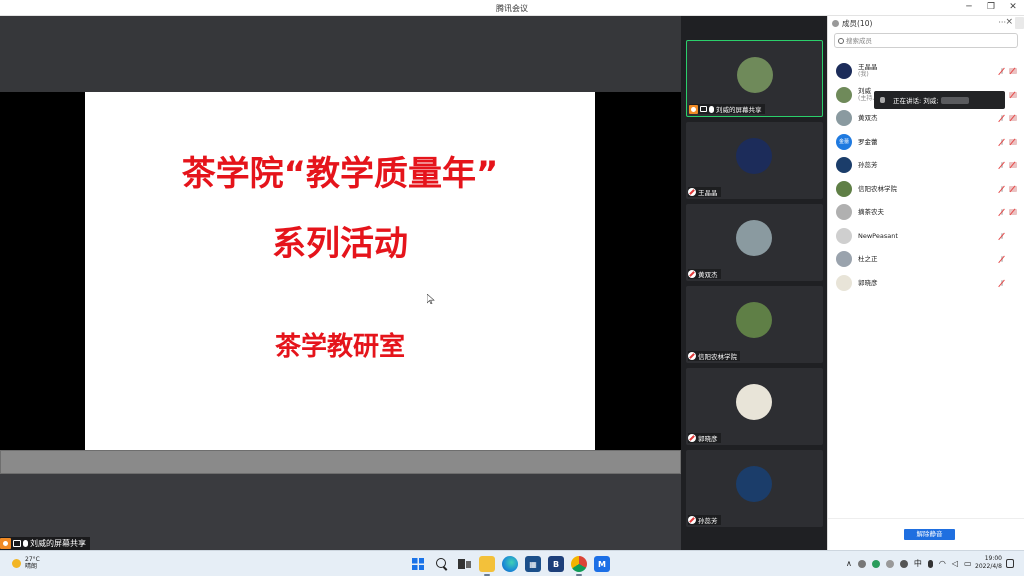 The image size is (1024, 576). I want to click on volume-icon: ◁, so click(955, 563).